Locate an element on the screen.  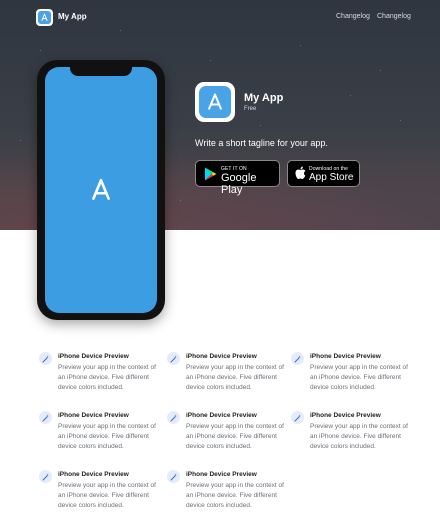
app-store-button: Download on the App Store is located at coordinates (323, 173).